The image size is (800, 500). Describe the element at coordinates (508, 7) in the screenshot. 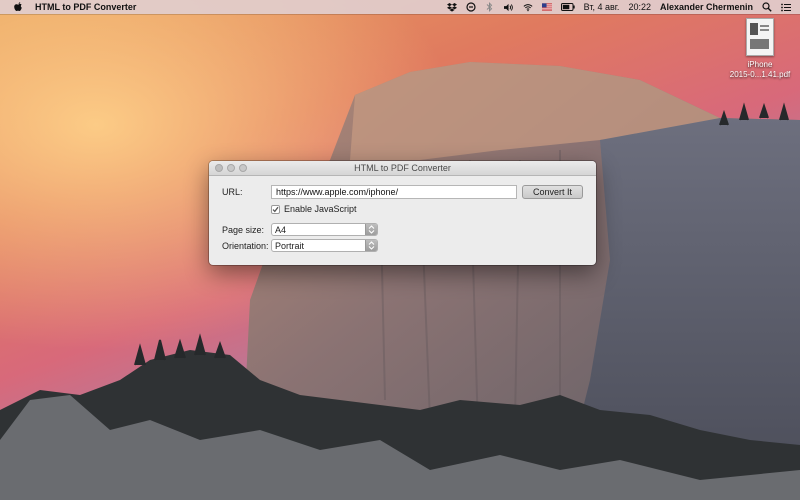

I see `volume-icon` at that location.